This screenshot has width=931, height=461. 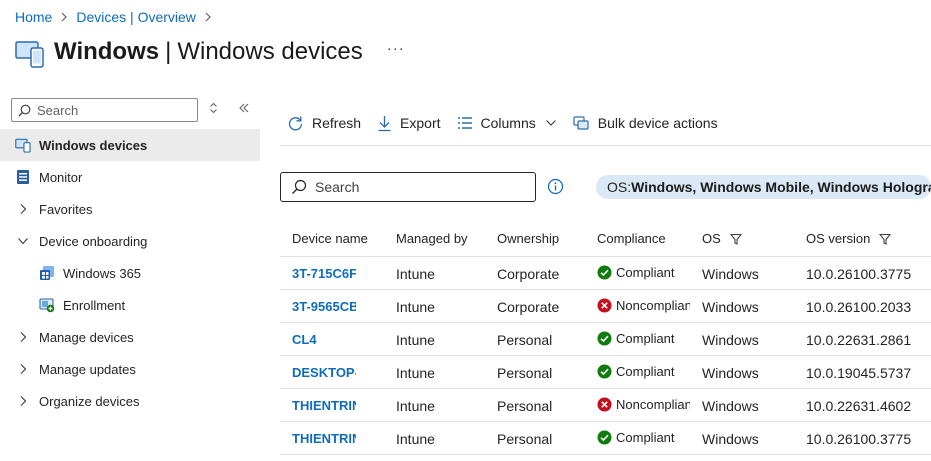 What do you see at coordinates (555, 188) in the screenshot?
I see `info-icon` at bounding box center [555, 188].